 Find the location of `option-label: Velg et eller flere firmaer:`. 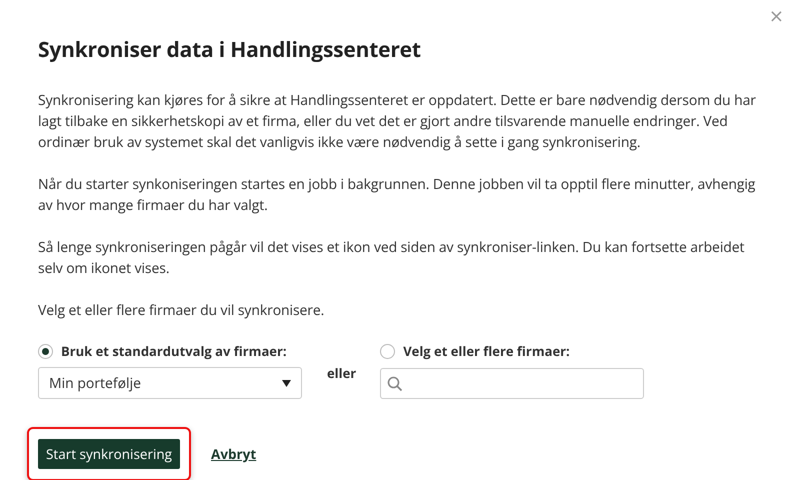

option-label: Velg et eller flere firmaer: is located at coordinates (486, 351).